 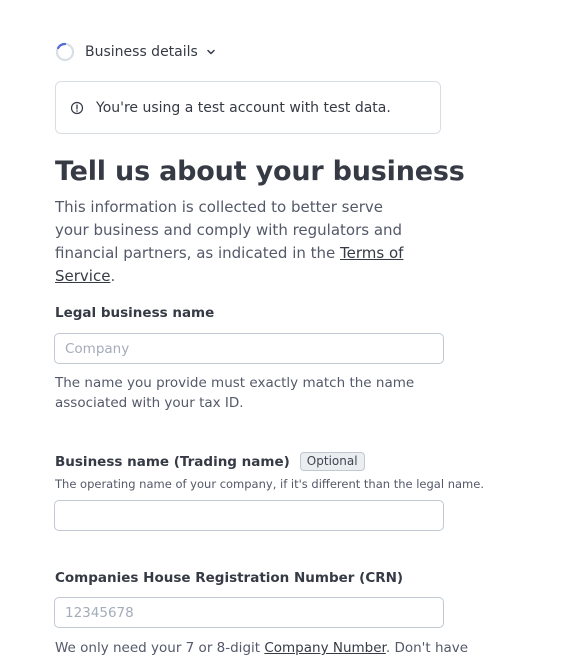 What do you see at coordinates (65, 52) in the screenshot?
I see `progress-ring-icon` at bounding box center [65, 52].